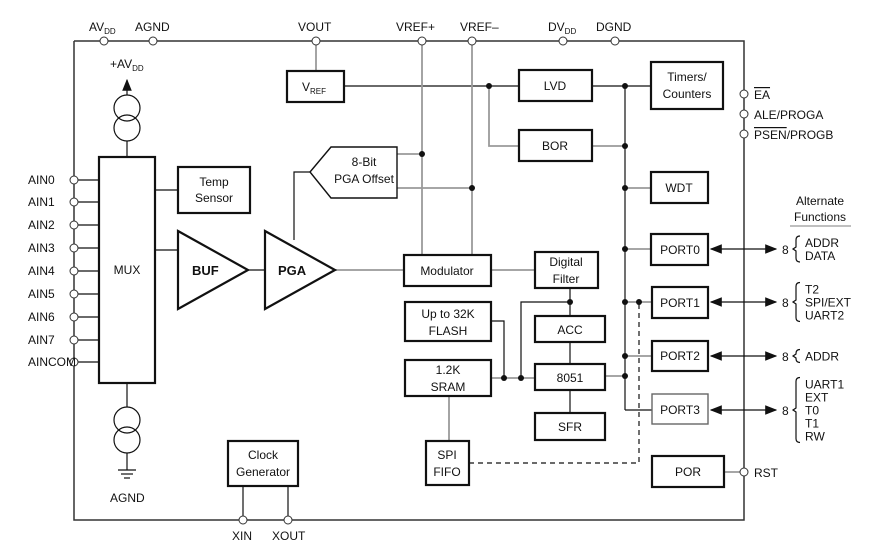 The height and width of the screenshot is (557, 874). What do you see at coordinates (102, 28) in the screenshot?
I see `pin-avdd: AVDD` at bounding box center [102, 28].